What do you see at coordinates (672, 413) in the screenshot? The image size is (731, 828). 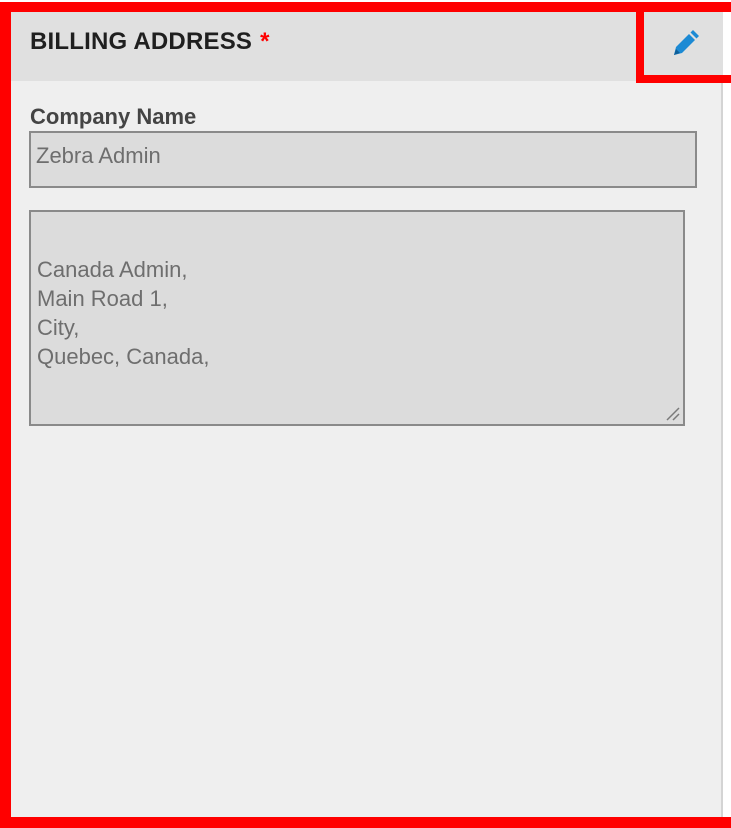 I see `resize-grip-icon` at bounding box center [672, 413].